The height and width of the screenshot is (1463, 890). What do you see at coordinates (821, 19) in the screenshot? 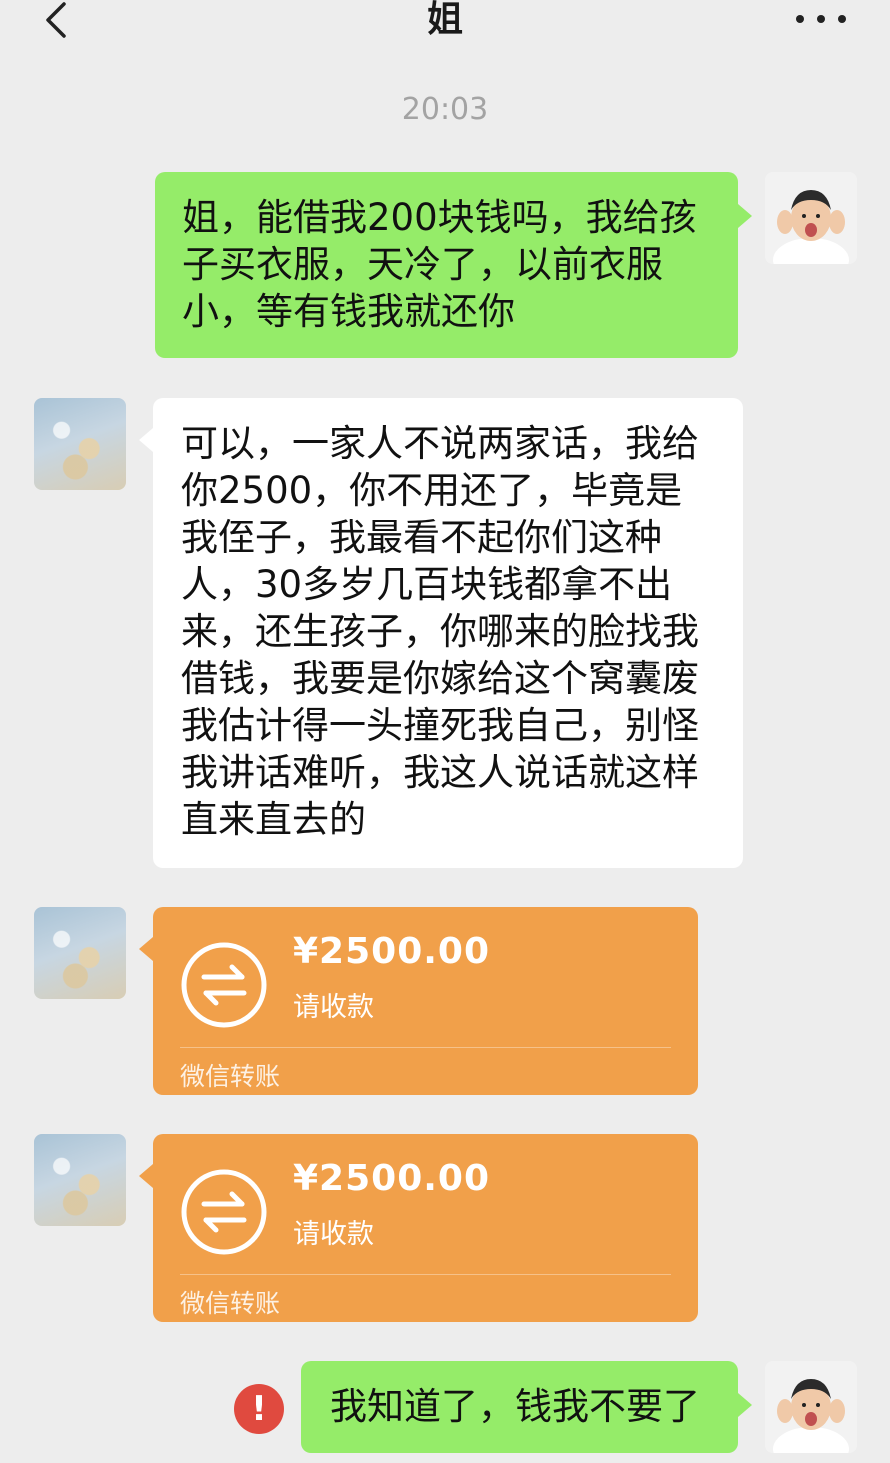
I see `more-button` at bounding box center [821, 19].